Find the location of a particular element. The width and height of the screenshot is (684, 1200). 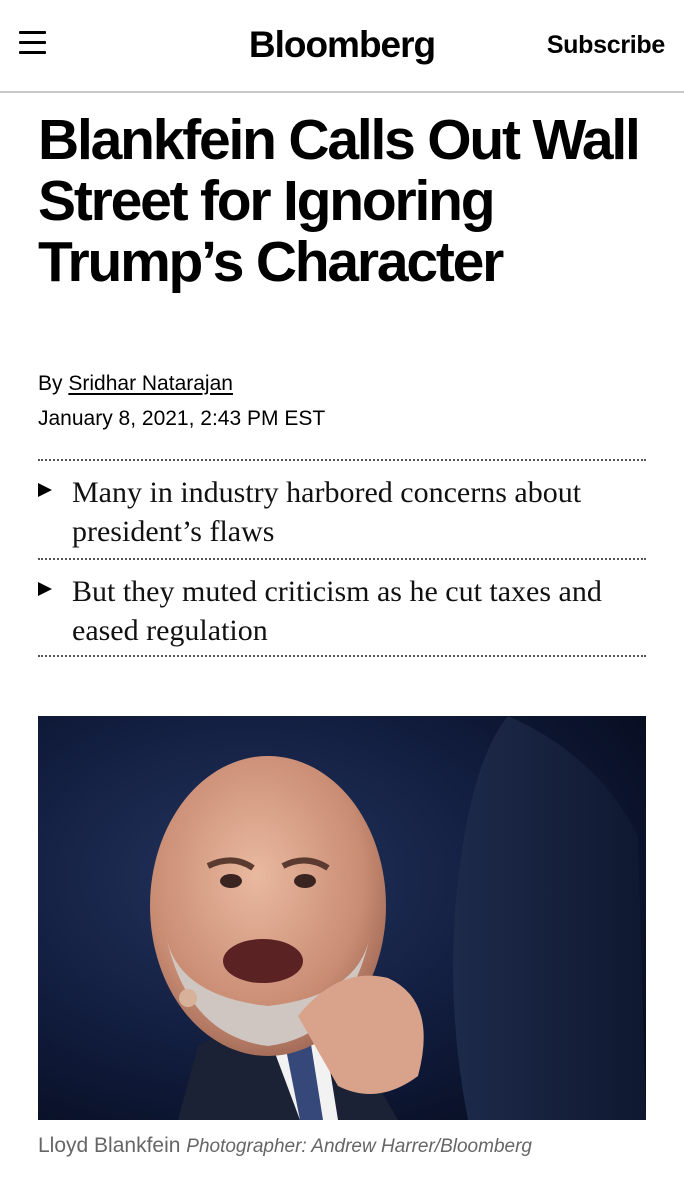

publish-date: January 8, 2021, 2:43 PM EST is located at coordinates (182, 418).